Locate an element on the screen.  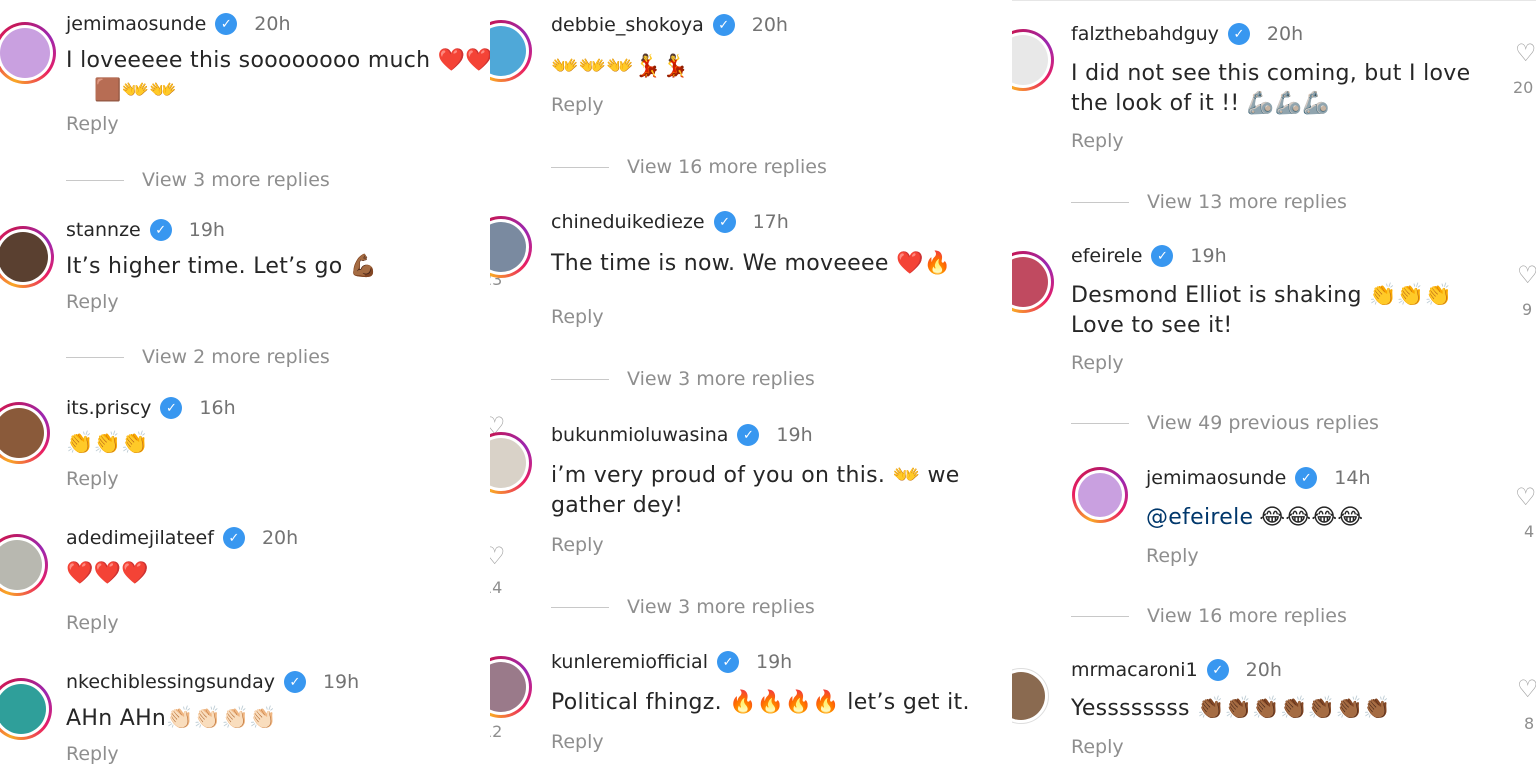
comment-text: I loveeeee this soooooooo much ❤️❤️ is located at coordinates (278, 60).